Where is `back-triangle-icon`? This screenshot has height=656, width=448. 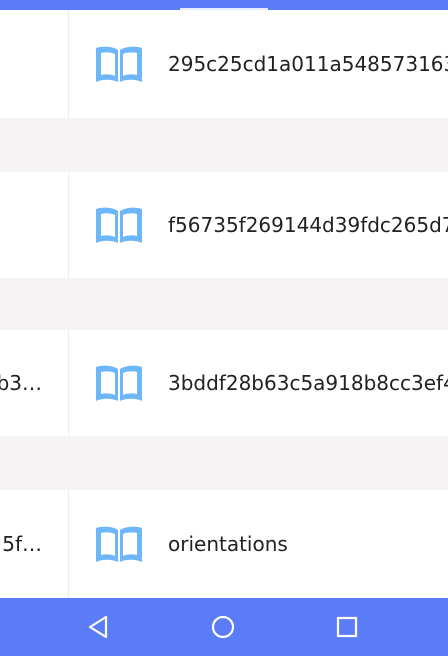 back-triangle-icon is located at coordinates (99, 627).